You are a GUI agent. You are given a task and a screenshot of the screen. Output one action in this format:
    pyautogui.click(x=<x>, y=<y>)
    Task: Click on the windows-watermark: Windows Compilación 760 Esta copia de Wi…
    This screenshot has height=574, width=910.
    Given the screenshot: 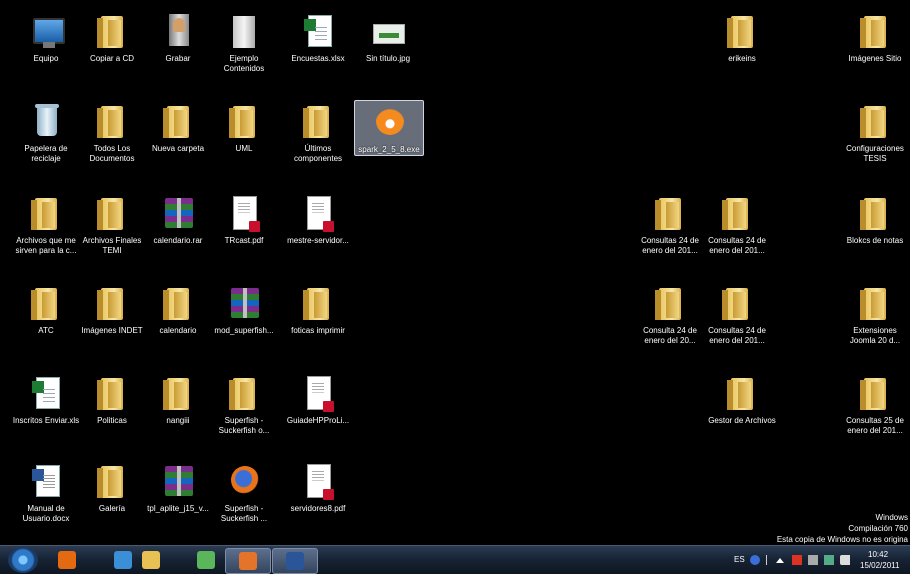 What is the action you would take?
    pyautogui.click(x=842, y=528)
    